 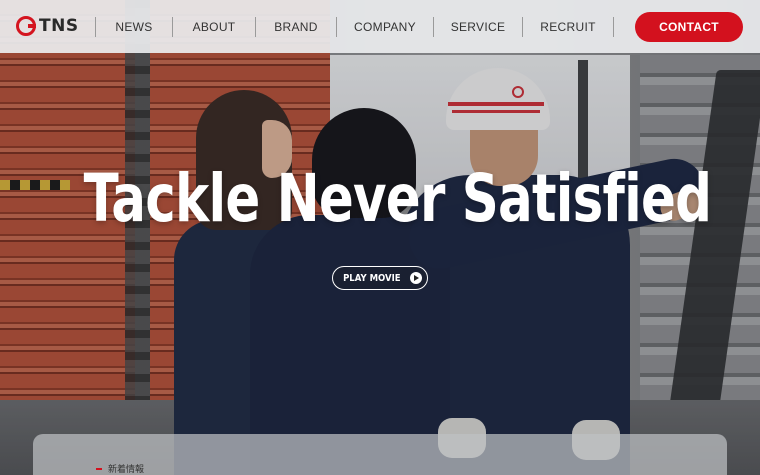 What do you see at coordinates (126, 470) in the screenshot?
I see `news-label: 新着情報` at bounding box center [126, 470].